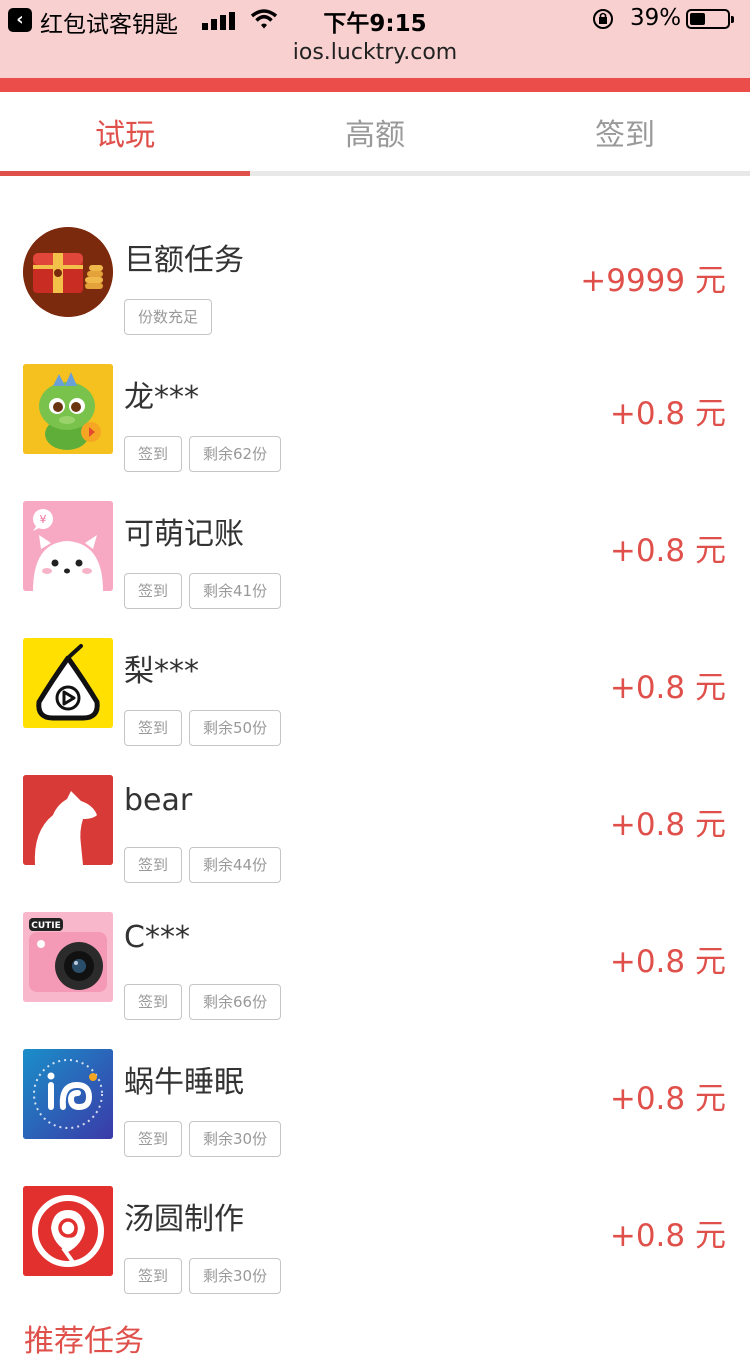 This screenshot has height=1360, width=750. Describe the element at coordinates (184, 1219) in the screenshot. I see `task-name: 汤圆制作` at that location.